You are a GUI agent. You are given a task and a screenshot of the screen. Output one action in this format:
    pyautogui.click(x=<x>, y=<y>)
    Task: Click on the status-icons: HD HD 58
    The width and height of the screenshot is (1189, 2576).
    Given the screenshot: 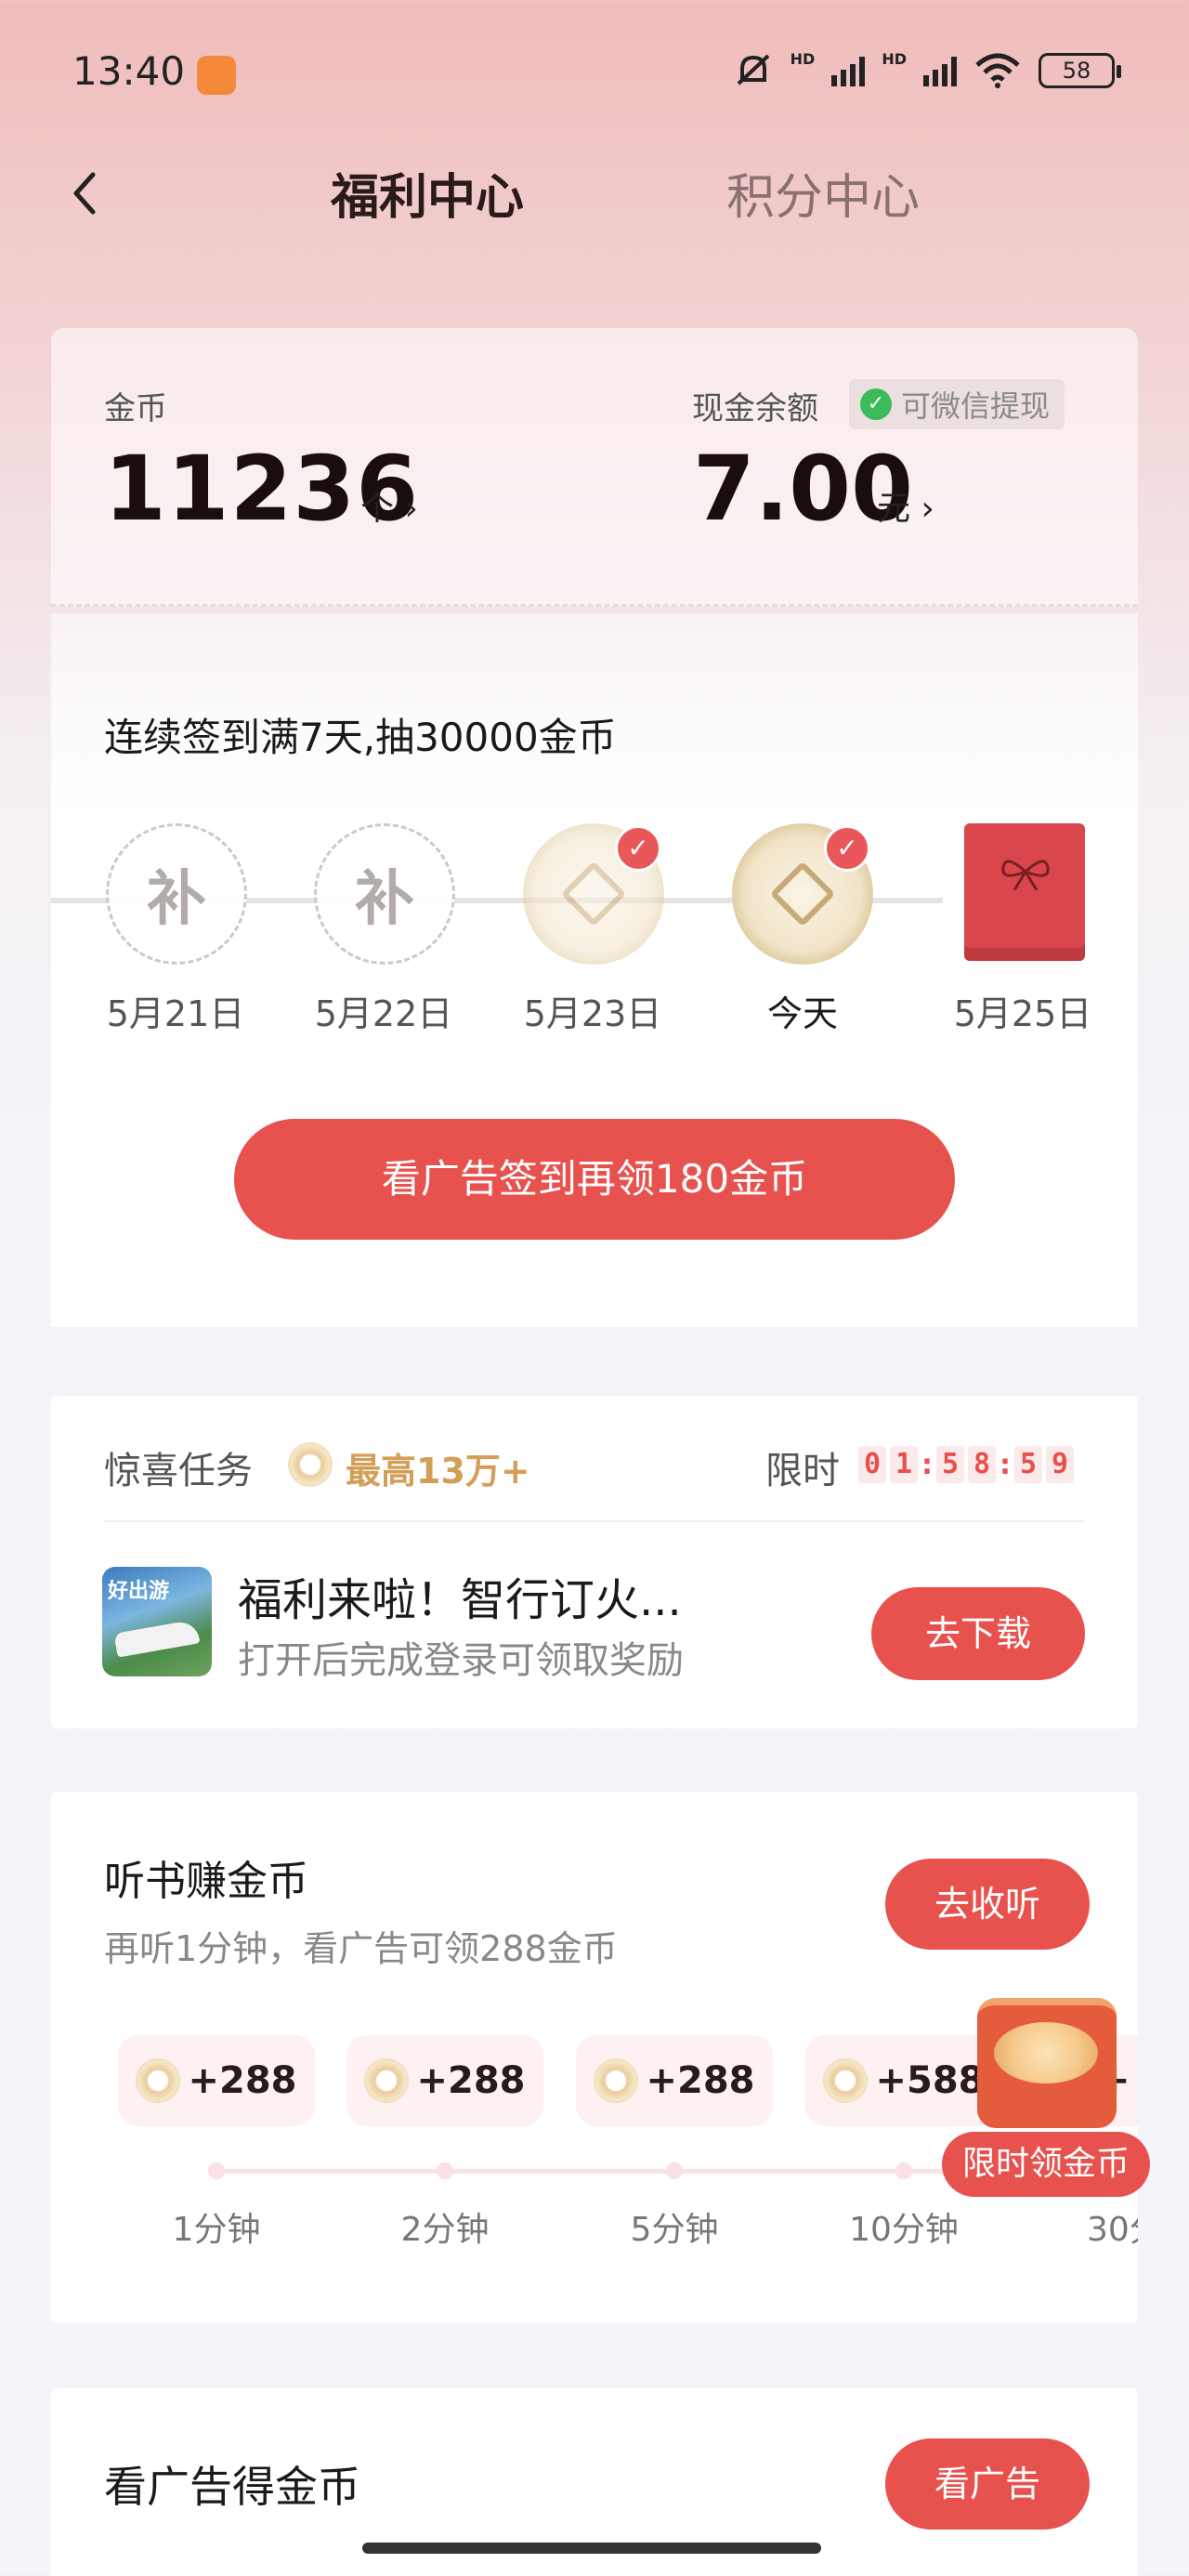 What is the action you would take?
    pyautogui.click(x=927, y=70)
    